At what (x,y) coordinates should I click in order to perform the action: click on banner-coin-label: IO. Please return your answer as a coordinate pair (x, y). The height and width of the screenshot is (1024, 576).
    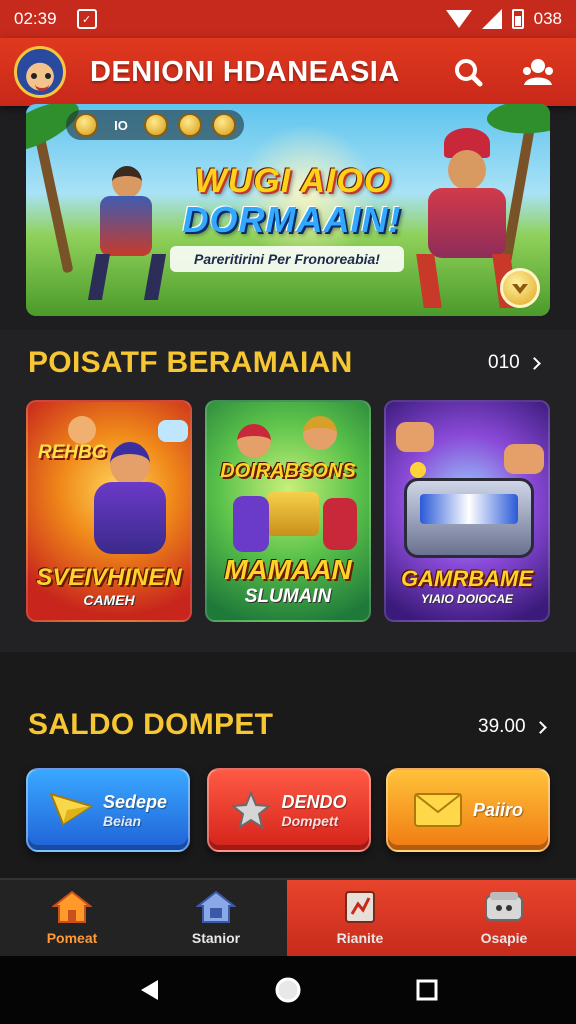
    Looking at the image, I should click on (121, 125).